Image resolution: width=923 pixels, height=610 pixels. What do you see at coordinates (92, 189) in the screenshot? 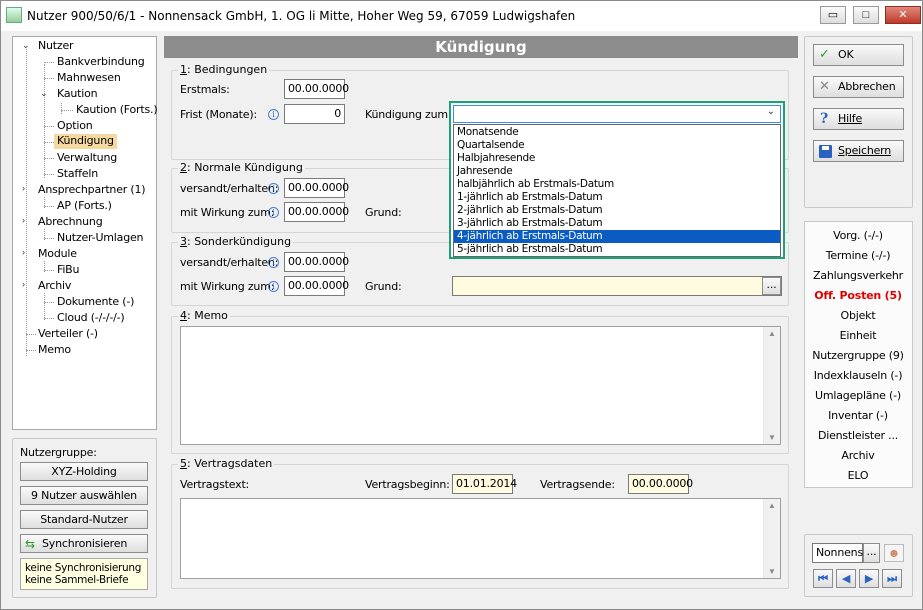
I see `tree-item-ansprechpartner: Ansprechpartner (1)` at bounding box center [92, 189].